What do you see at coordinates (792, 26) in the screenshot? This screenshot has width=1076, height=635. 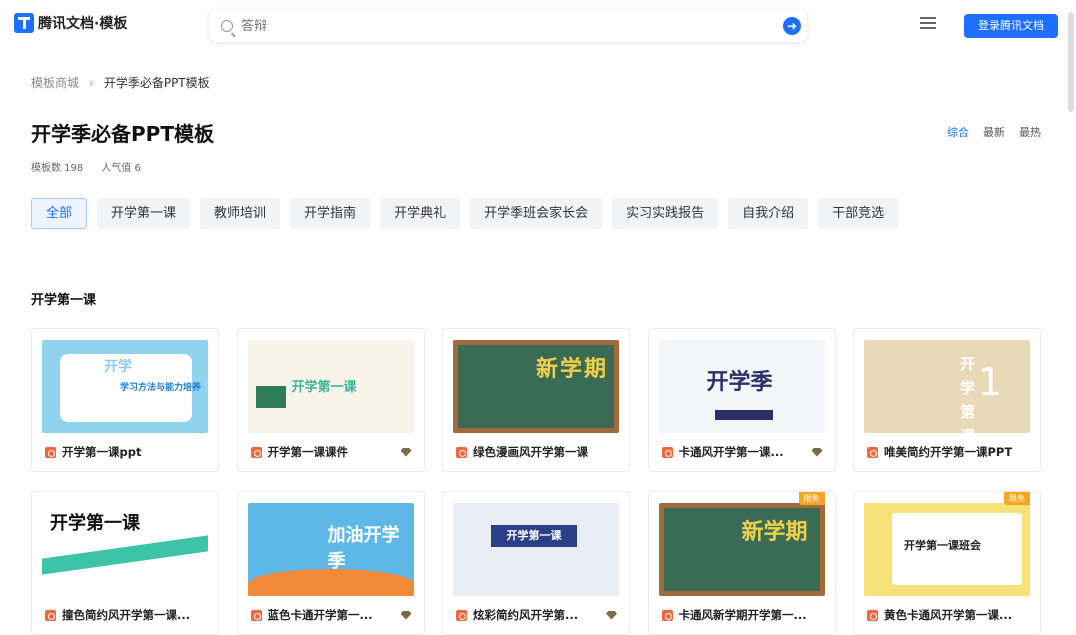 I see `search-submit-arrow-icon: ➜` at bounding box center [792, 26].